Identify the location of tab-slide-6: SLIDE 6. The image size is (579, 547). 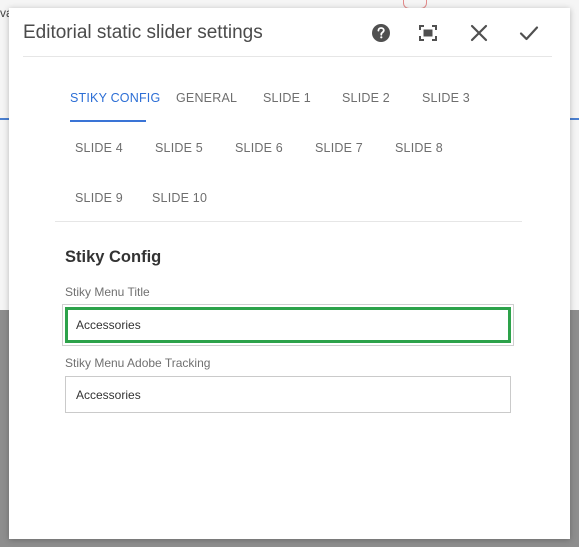
(259, 148).